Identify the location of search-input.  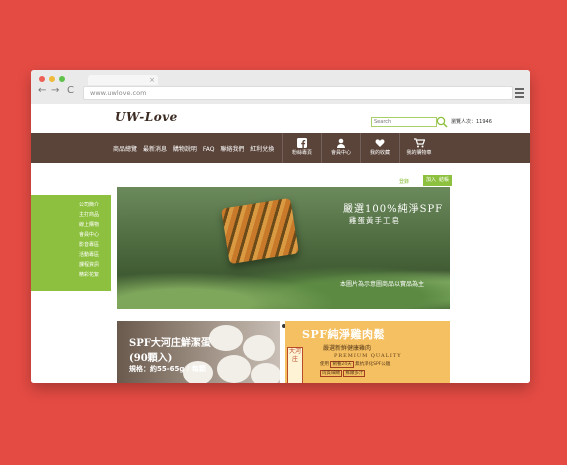
(404, 122).